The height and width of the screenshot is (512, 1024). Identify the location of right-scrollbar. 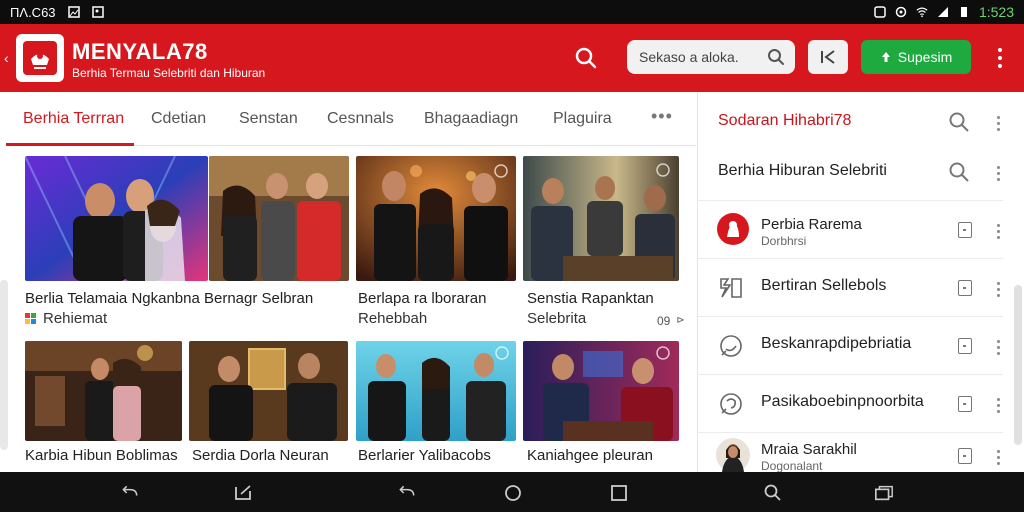
(1018, 365).